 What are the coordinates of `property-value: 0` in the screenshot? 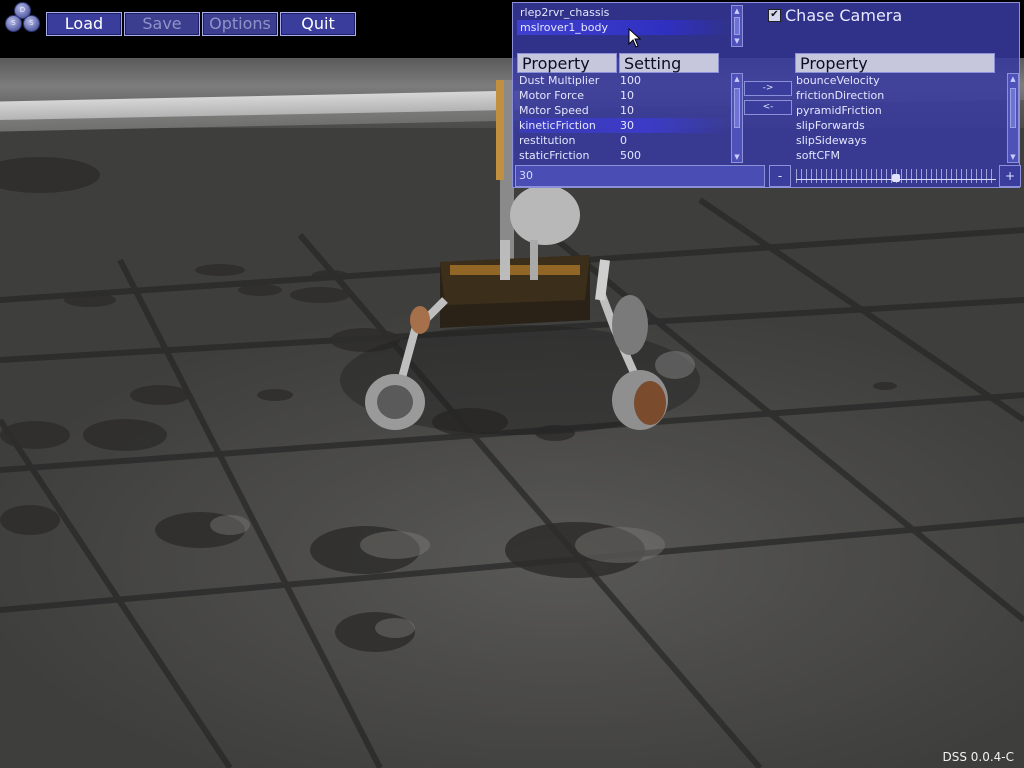 It's located at (623, 140).